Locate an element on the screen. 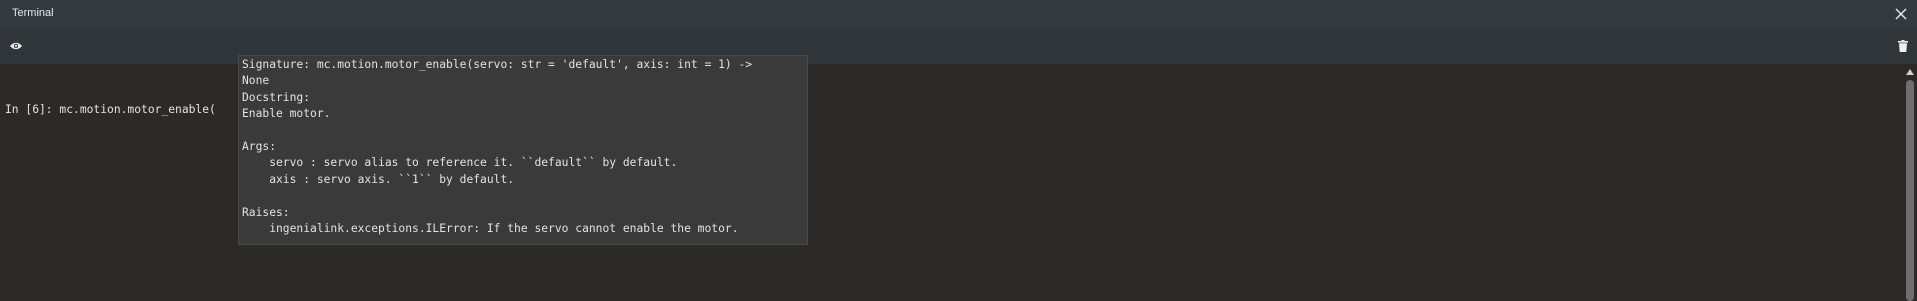 The height and width of the screenshot is (301, 1917). close-button is located at coordinates (1901, 14).